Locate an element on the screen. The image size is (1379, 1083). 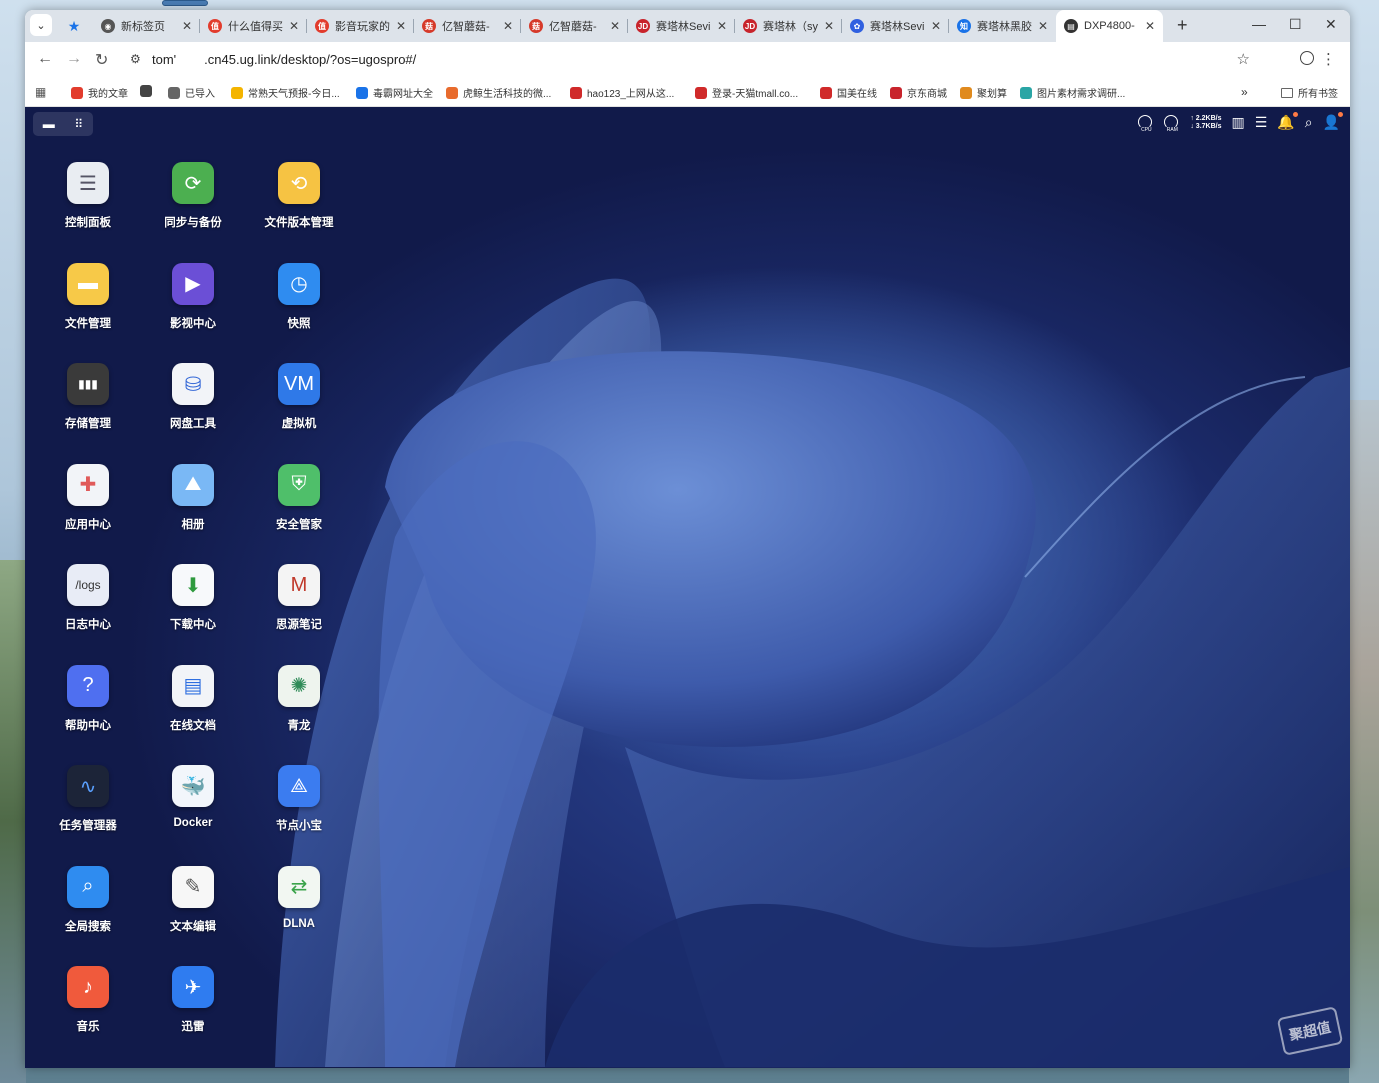
video-icon: ▶ is located at coordinates (193, 283).